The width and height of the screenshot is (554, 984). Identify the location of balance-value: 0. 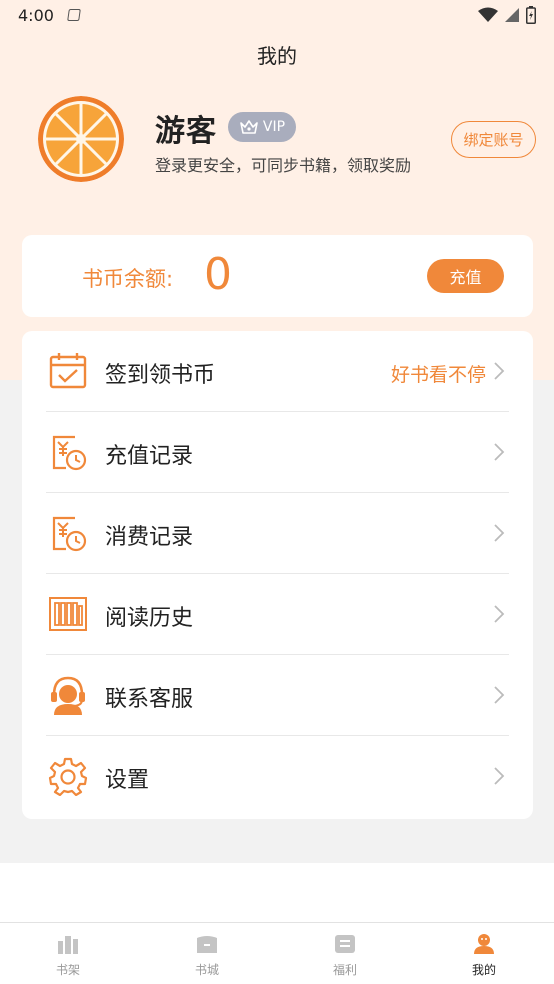
(218, 274).